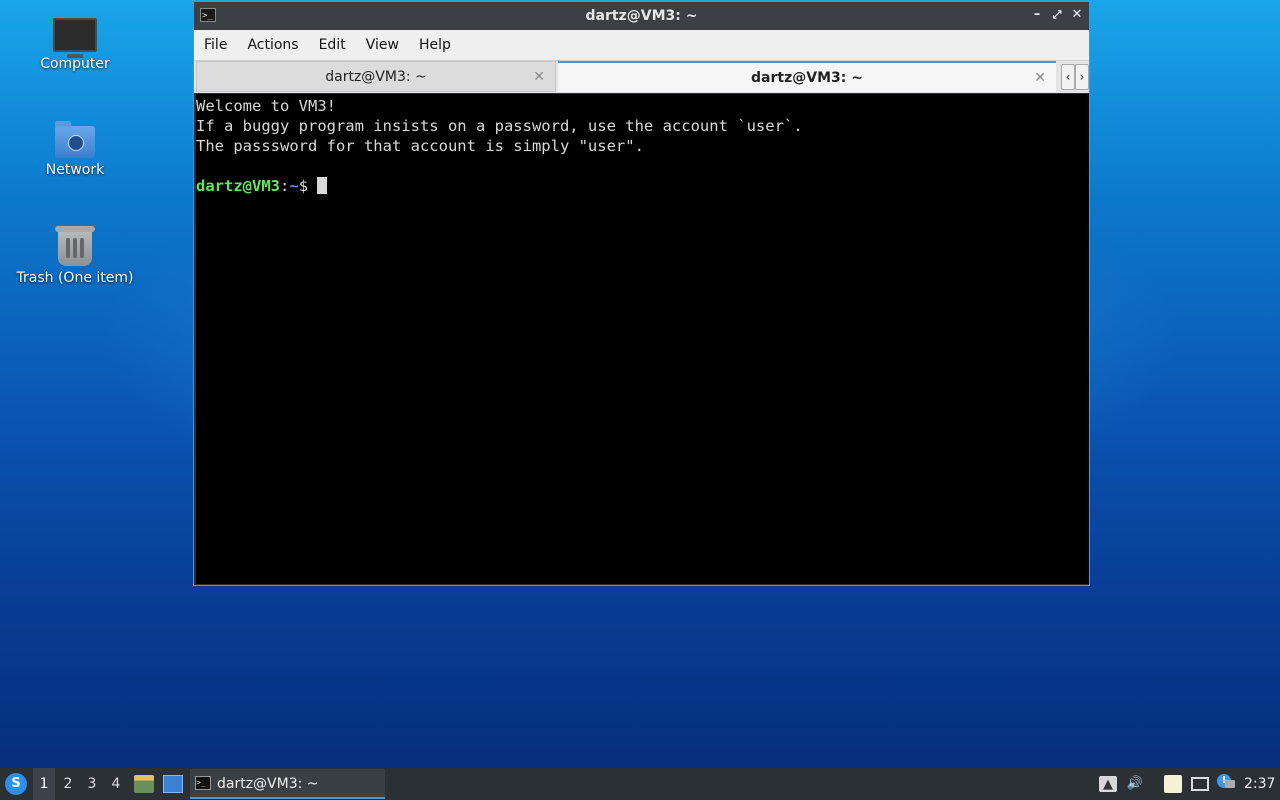  What do you see at coordinates (1135, 784) in the screenshot?
I see `volume-icon: 🔊` at bounding box center [1135, 784].